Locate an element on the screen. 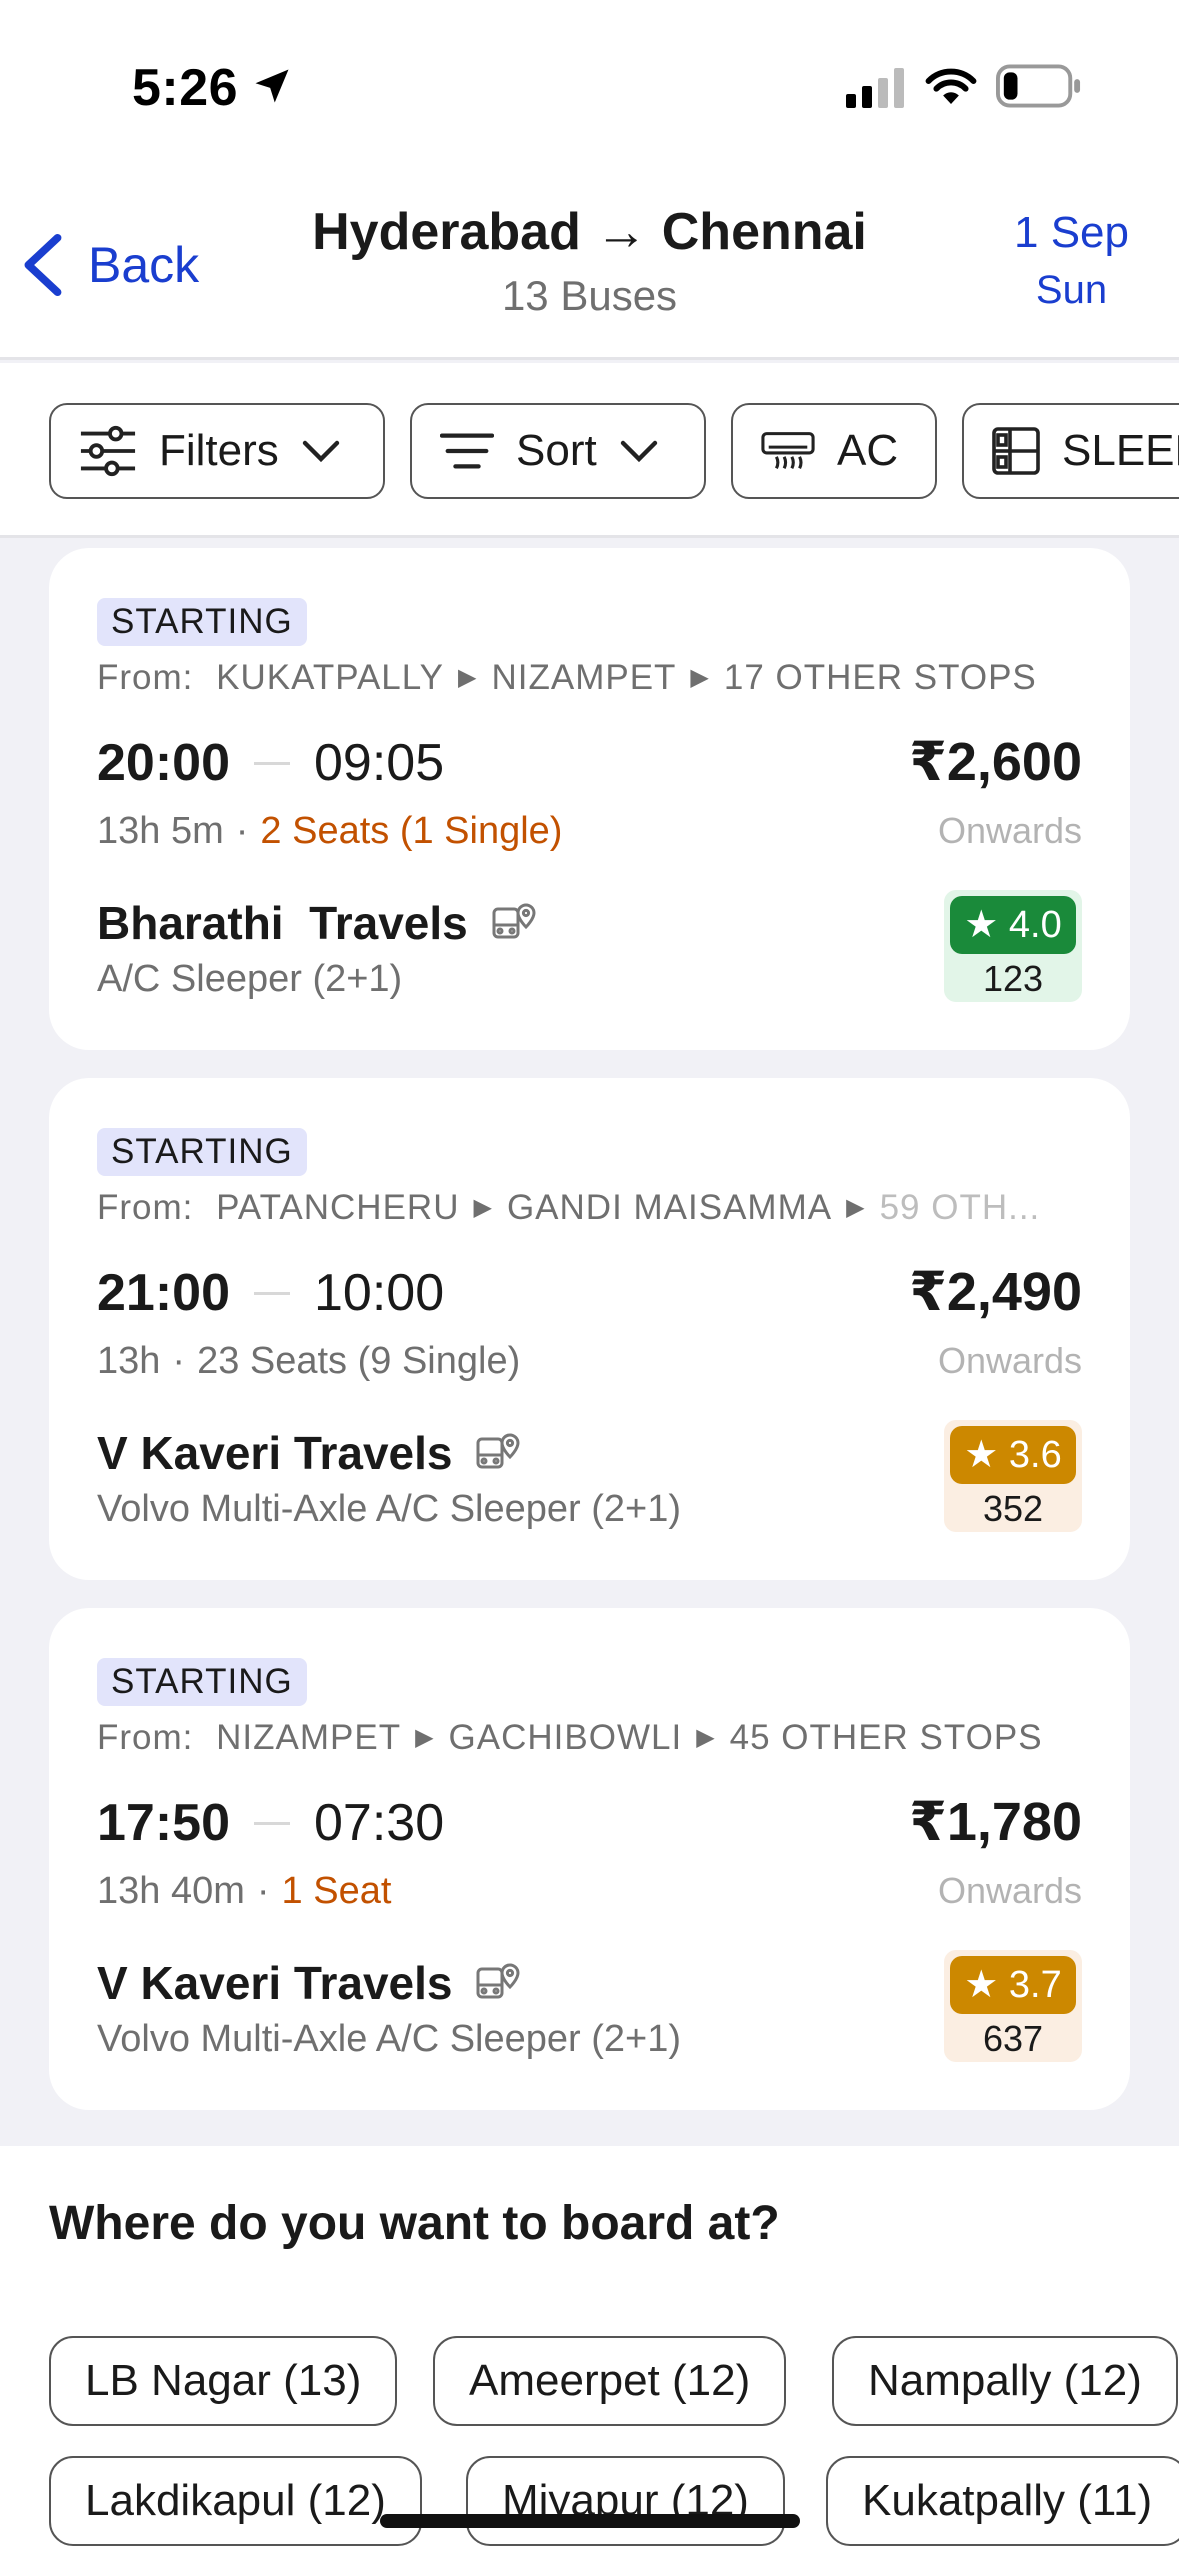 The height and width of the screenshot is (2556, 1179). boarding-point-chip: Kukatpally (11) is located at coordinates (1002, 2501).